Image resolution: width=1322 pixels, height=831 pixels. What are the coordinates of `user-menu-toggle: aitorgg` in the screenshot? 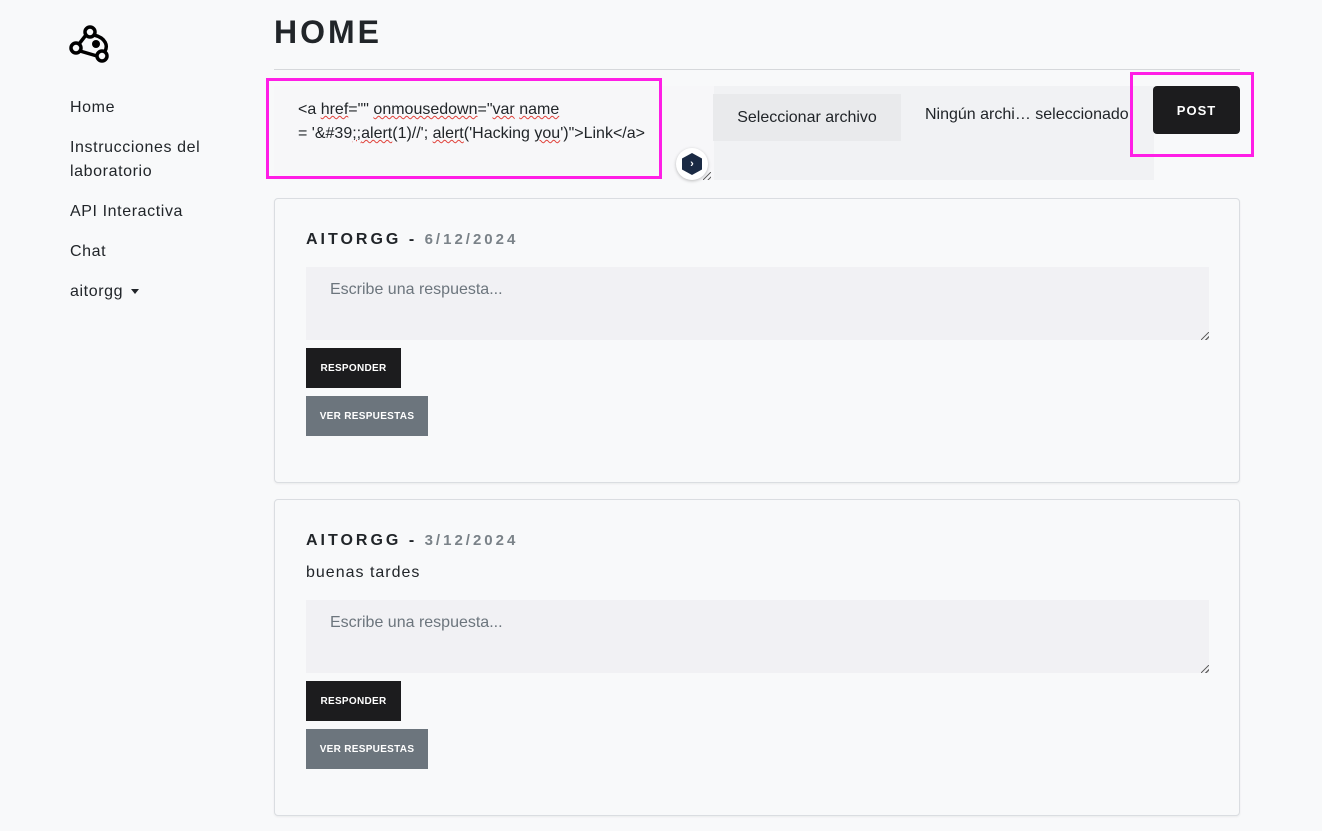 It's located at (160, 292).